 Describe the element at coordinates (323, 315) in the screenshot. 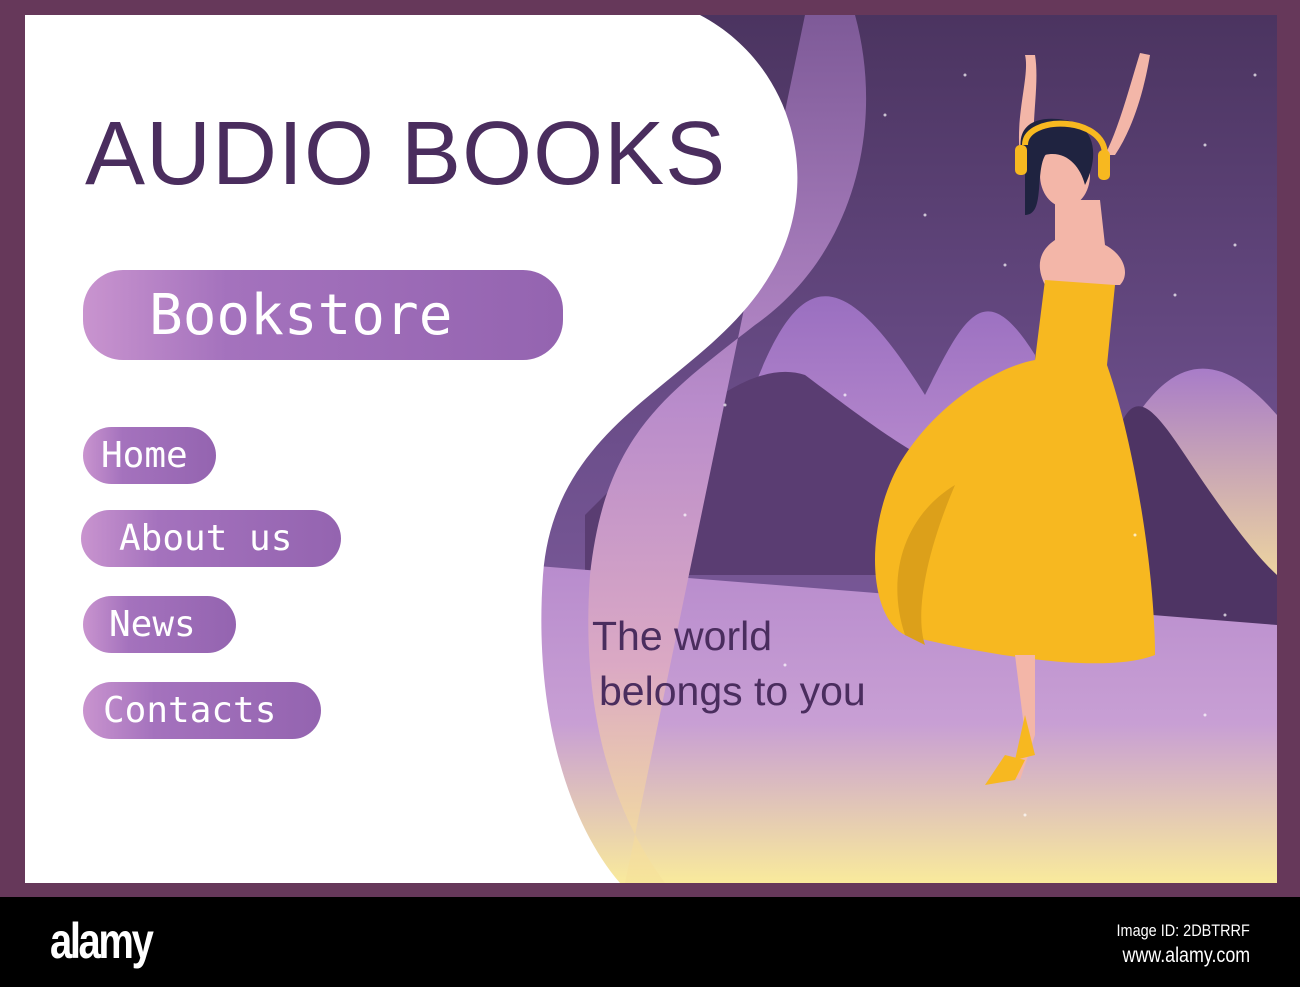

I see `bookstore-button: Bookstore` at that location.